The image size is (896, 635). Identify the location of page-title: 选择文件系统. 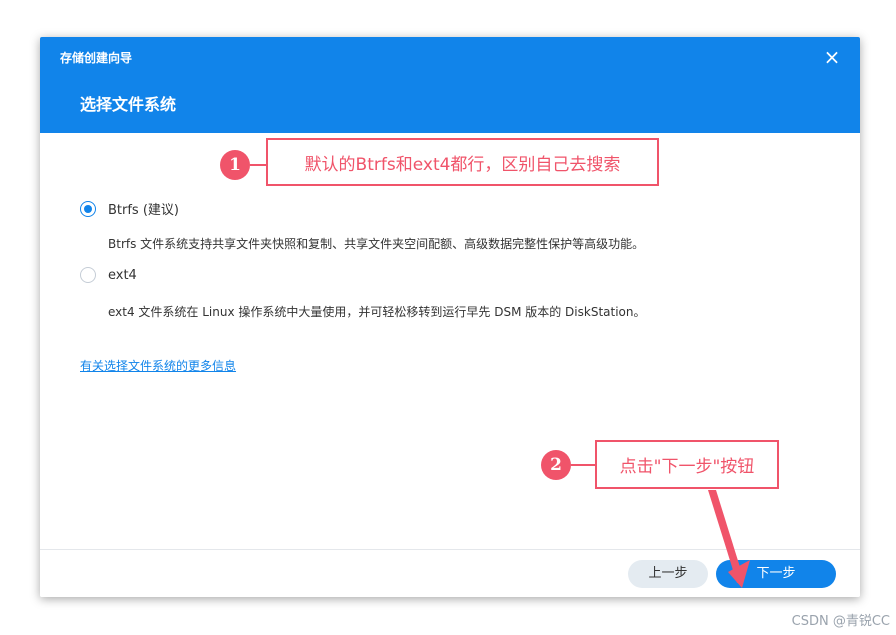
(128, 104).